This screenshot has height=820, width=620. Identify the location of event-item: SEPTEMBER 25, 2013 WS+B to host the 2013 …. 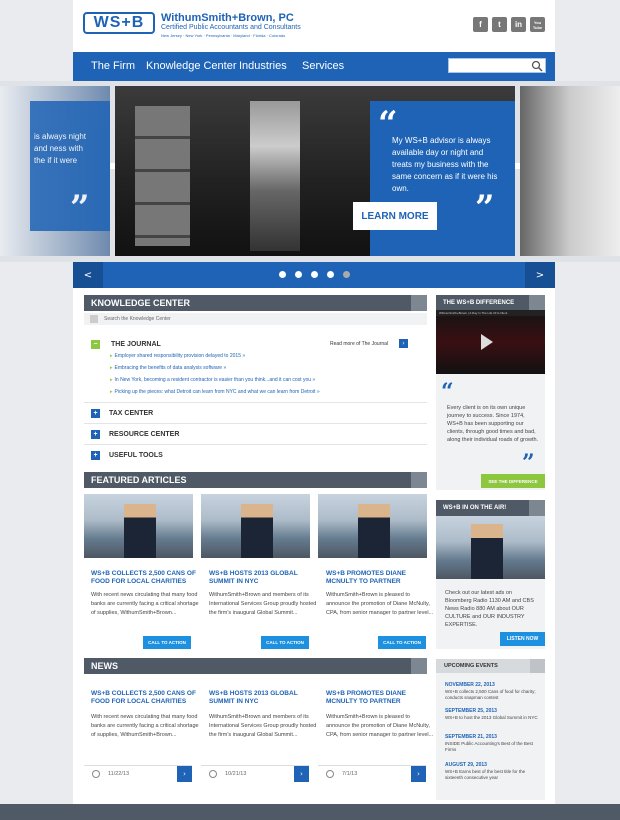
(493, 714).